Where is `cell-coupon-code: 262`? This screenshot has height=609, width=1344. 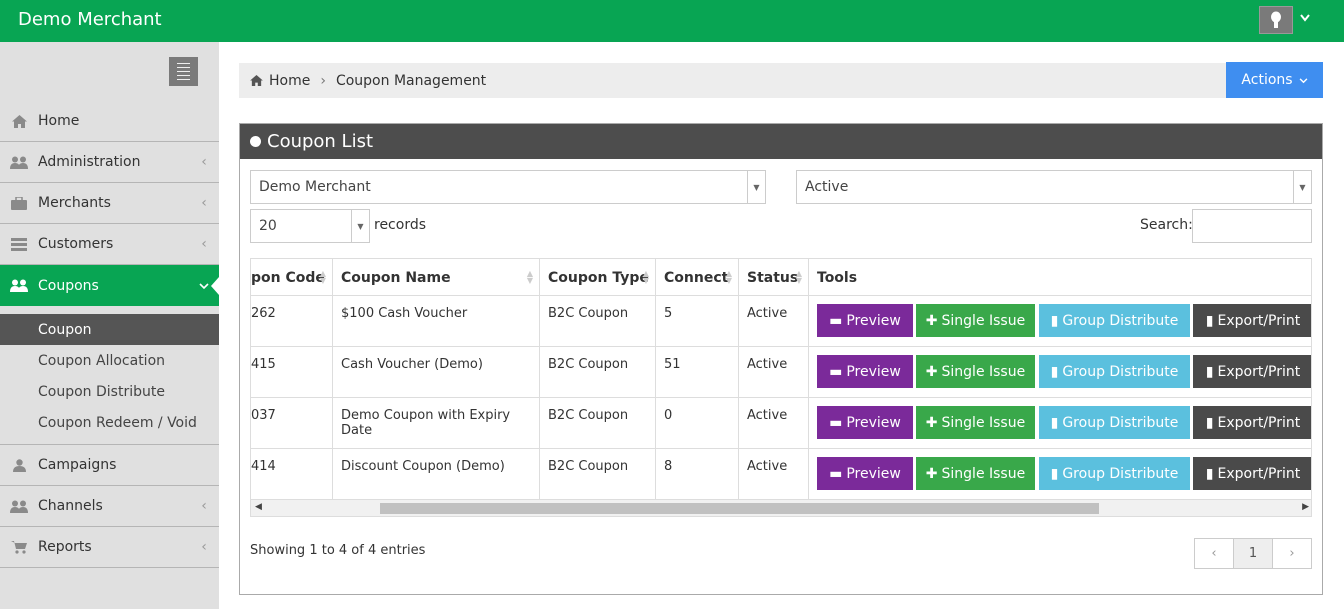 cell-coupon-code: 262 is located at coordinates (292, 321).